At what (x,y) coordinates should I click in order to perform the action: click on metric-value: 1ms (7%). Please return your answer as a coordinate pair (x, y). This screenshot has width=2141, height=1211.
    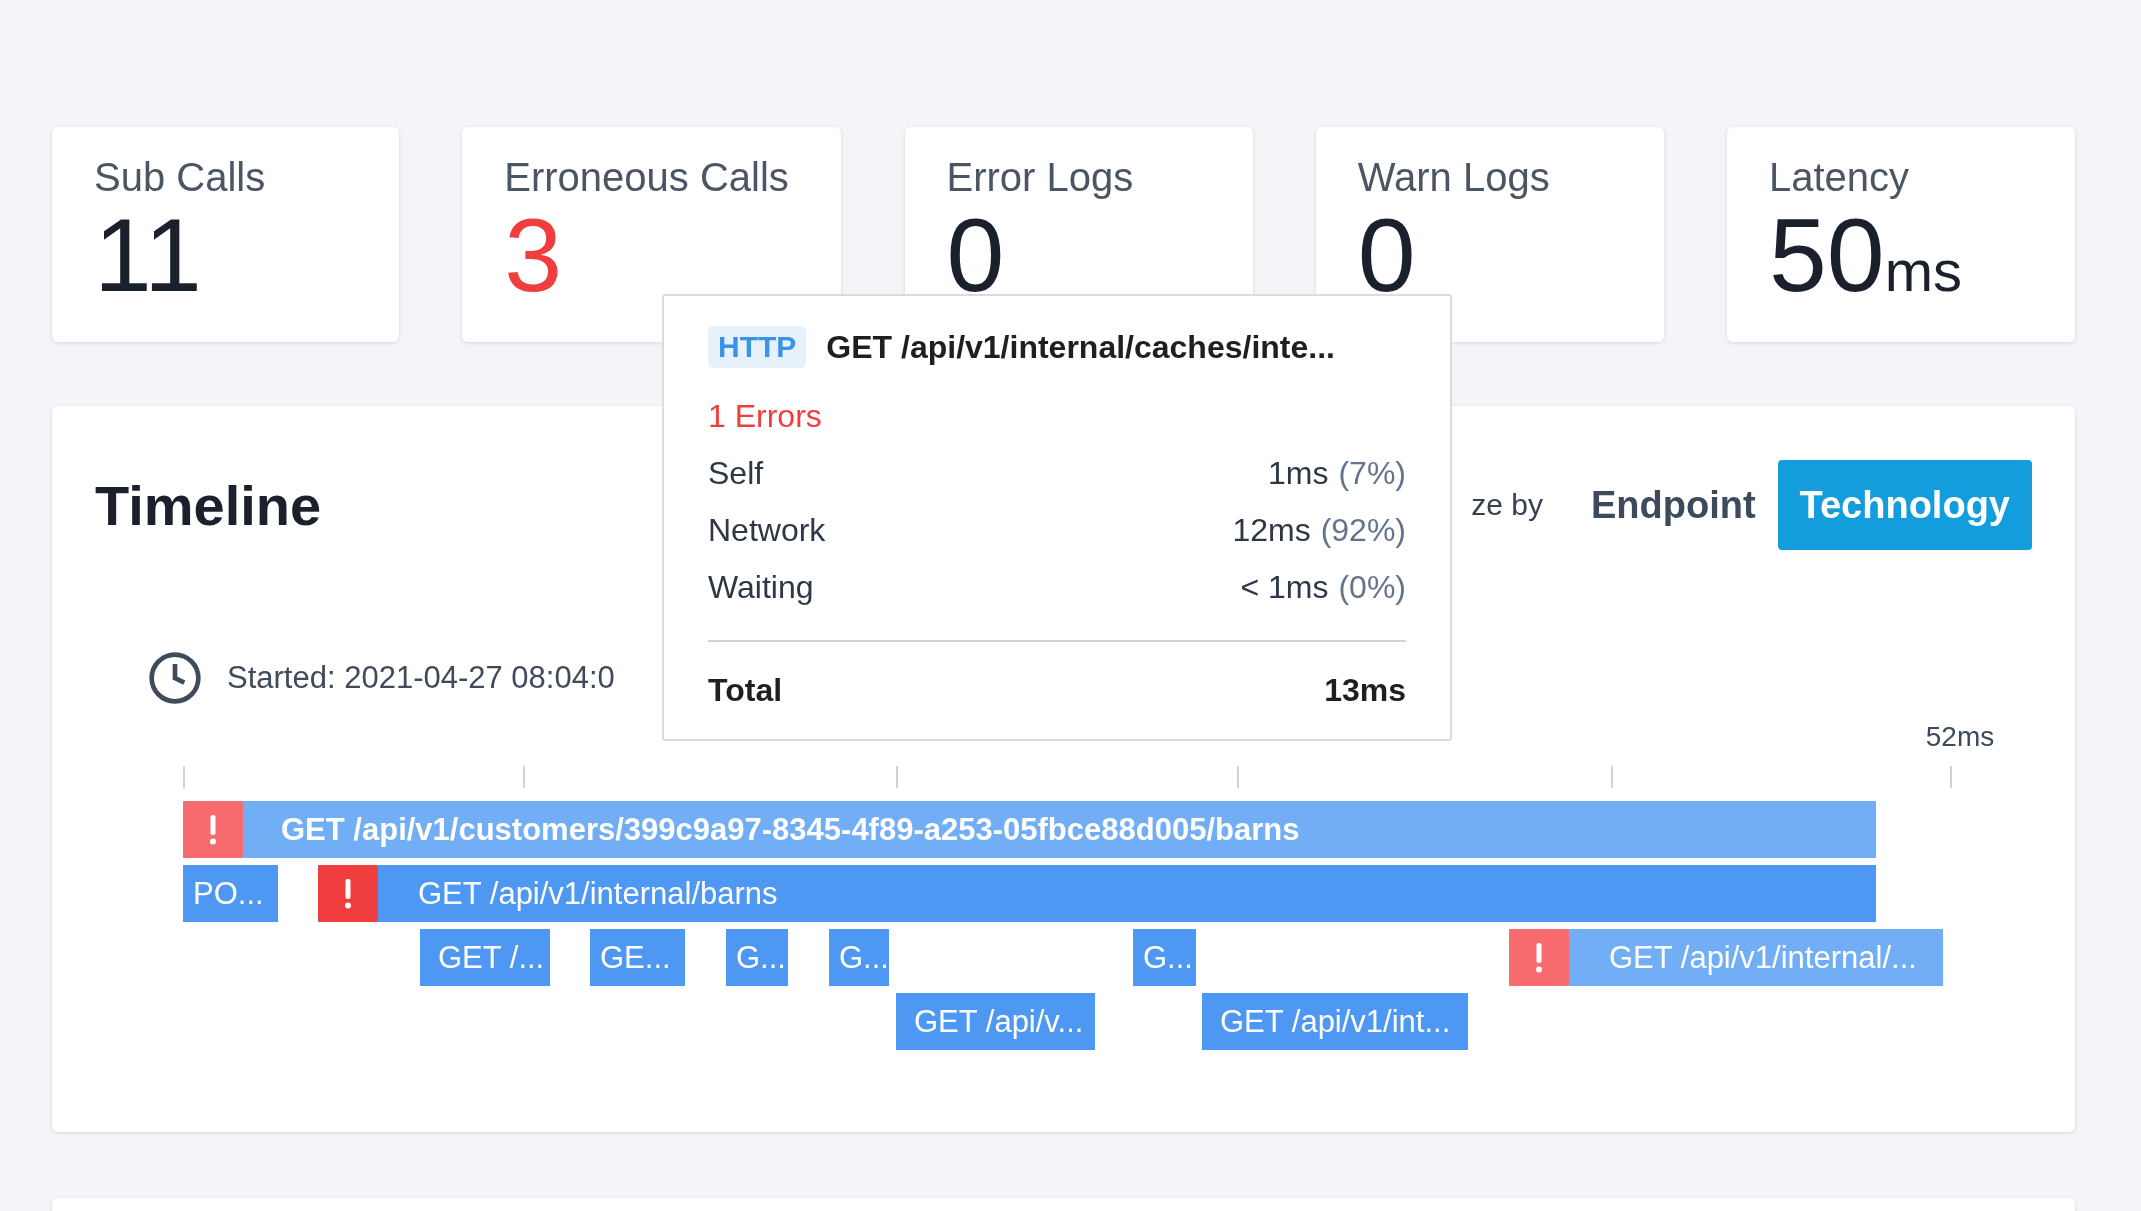
    Looking at the image, I should click on (1337, 473).